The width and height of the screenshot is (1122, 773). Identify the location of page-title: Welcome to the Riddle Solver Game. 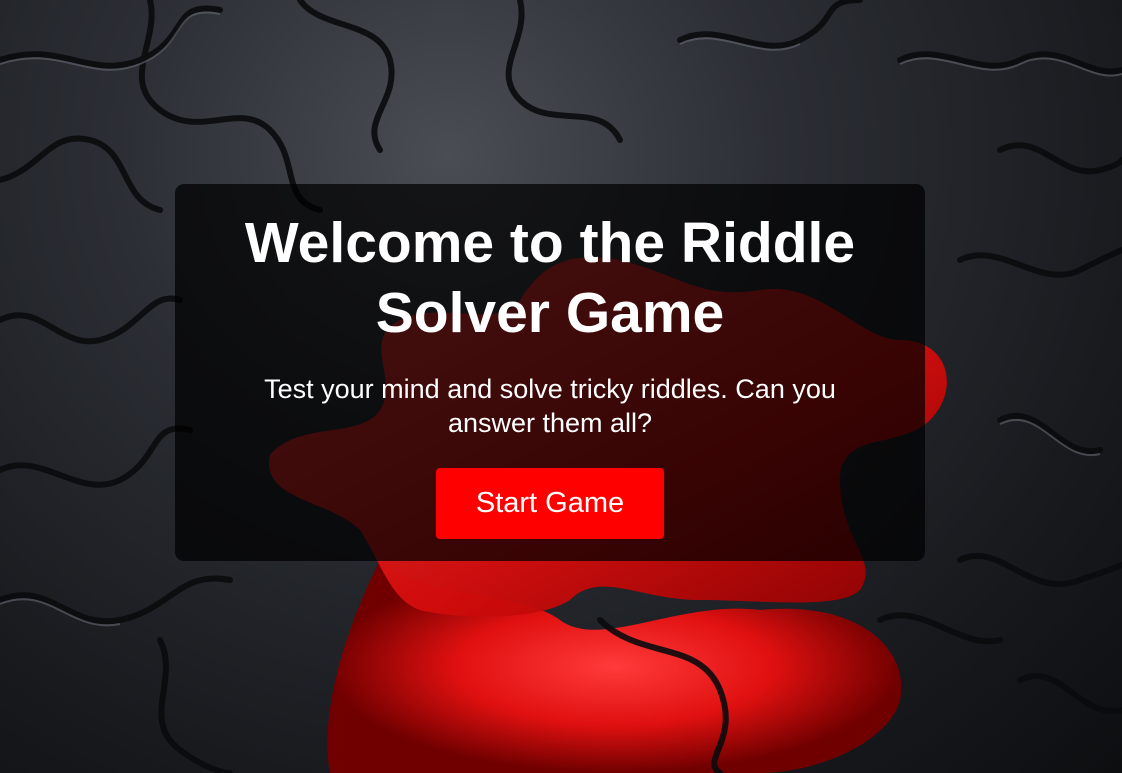
(550, 278).